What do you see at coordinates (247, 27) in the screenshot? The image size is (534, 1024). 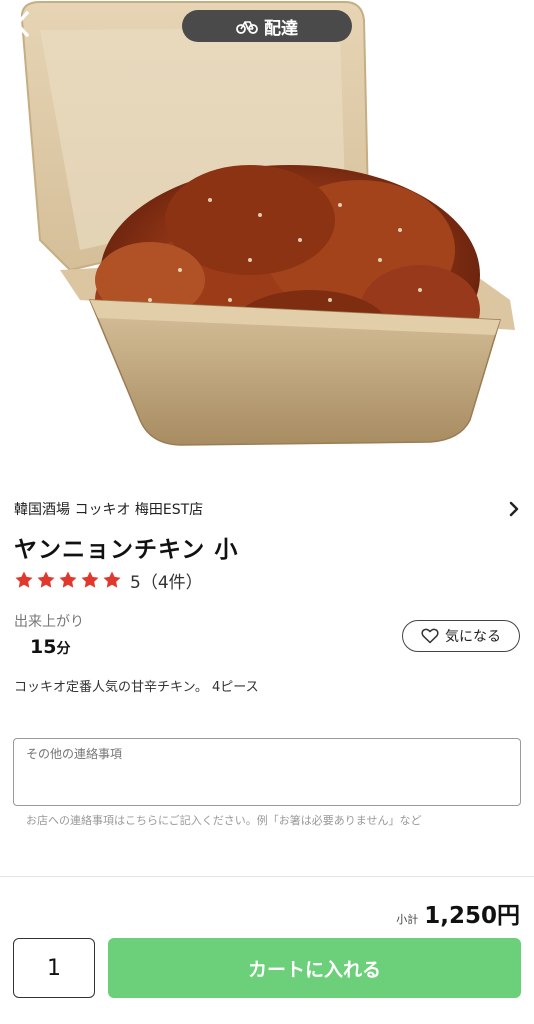 I see `bicycle-icon` at bounding box center [247, 27].